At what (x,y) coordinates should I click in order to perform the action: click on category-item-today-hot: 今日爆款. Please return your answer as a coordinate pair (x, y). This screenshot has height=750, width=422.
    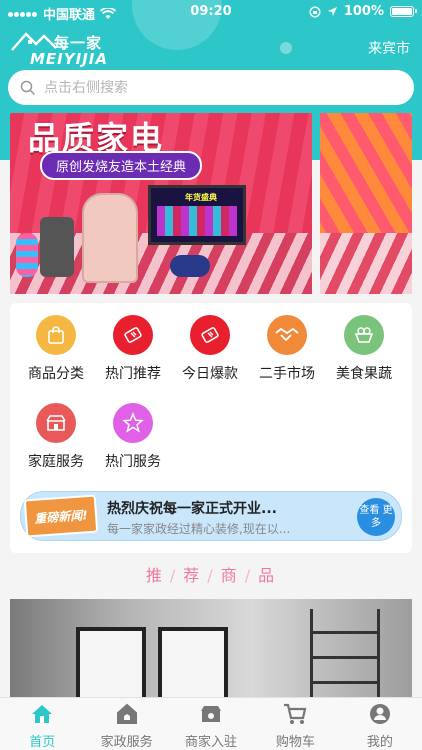
    Looking at the image, I should click on (210, 351).